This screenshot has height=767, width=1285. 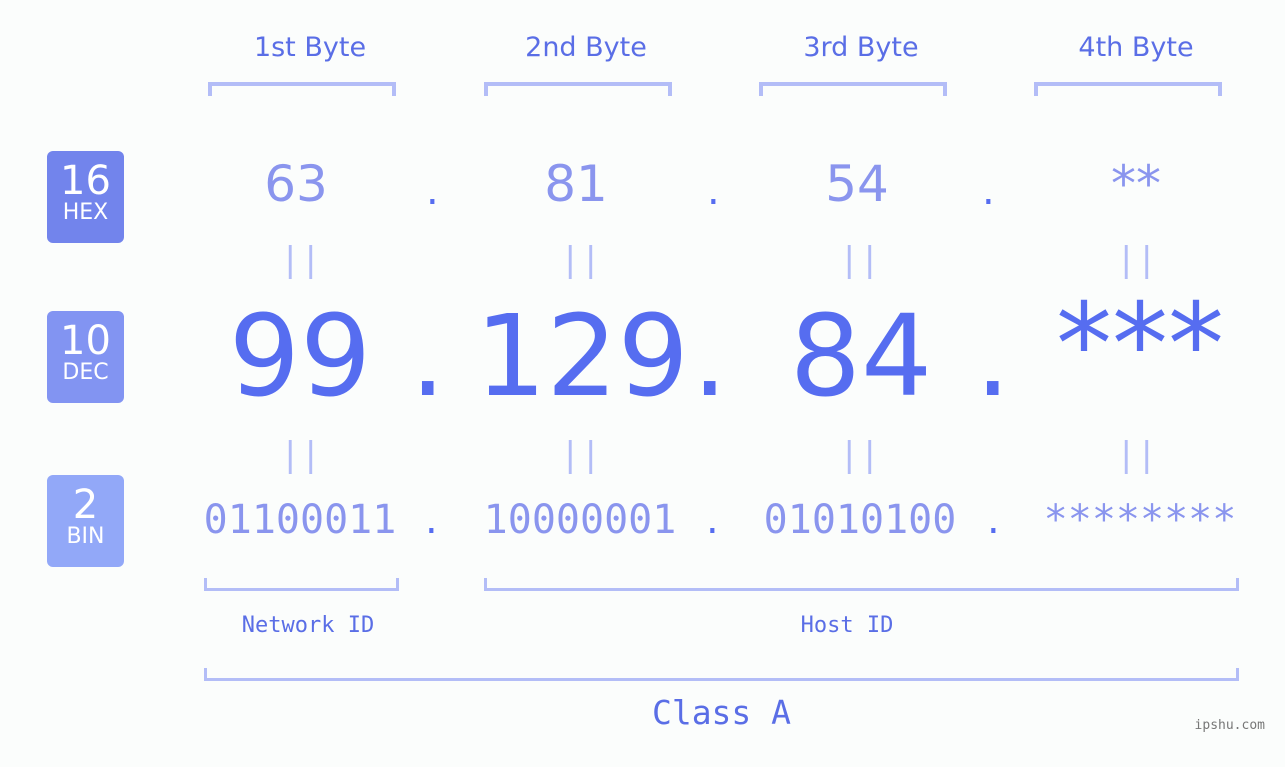 What do you see at coordinates (296, 184) in the screenshot?
I see `hex-byte-1: 63` at bounding box center [296, 184].